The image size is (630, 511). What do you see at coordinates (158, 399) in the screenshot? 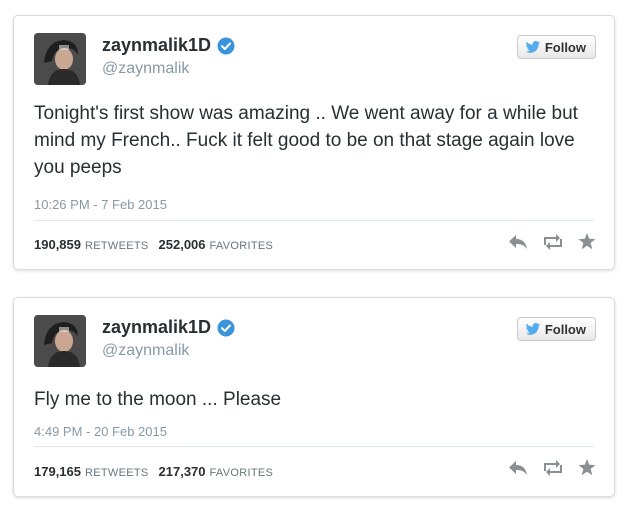
I see `tweet-text: Fly me to the moon ... Please` at bounding box center [158, 399].